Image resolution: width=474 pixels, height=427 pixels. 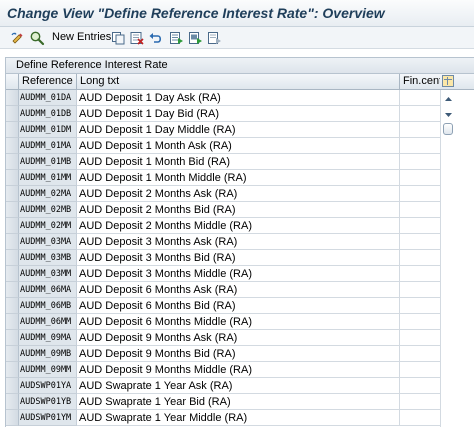 I want to click on long-txt-cell: AUD Deposit 1 Month Middle (RA), so click(x=238, y=178).